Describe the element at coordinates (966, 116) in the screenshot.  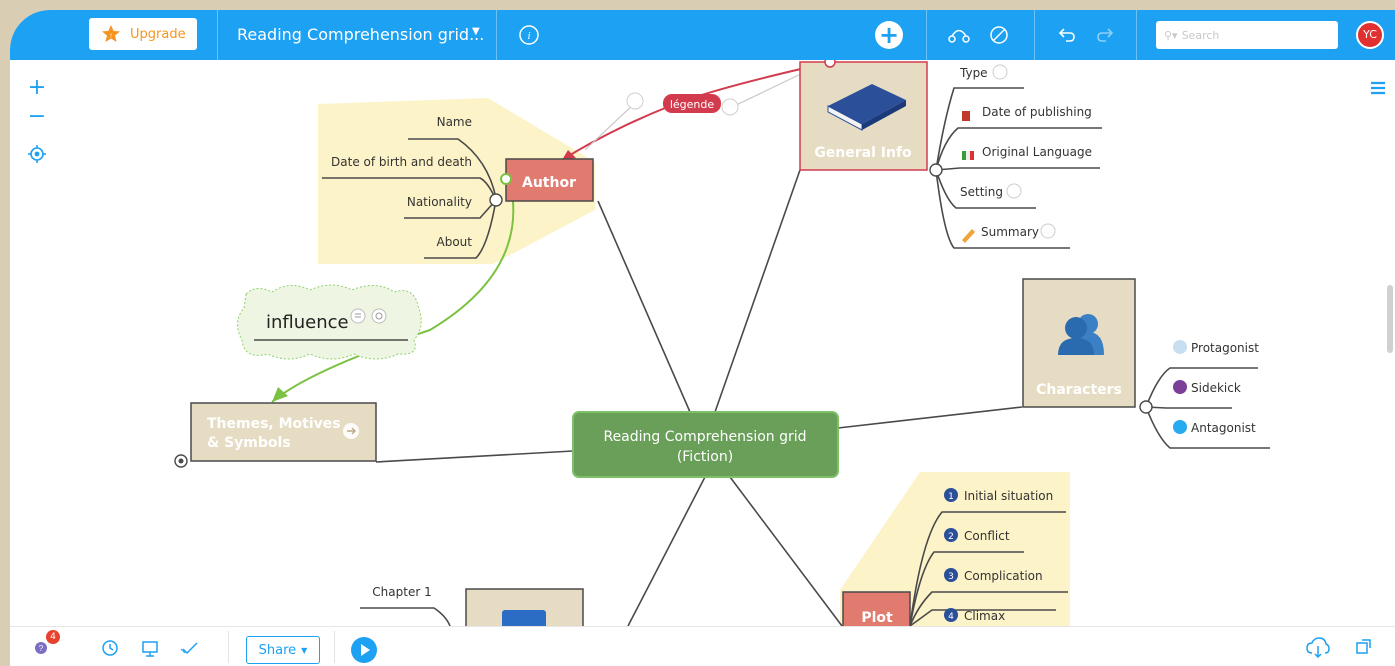
I see `red-book-icon` at that location.